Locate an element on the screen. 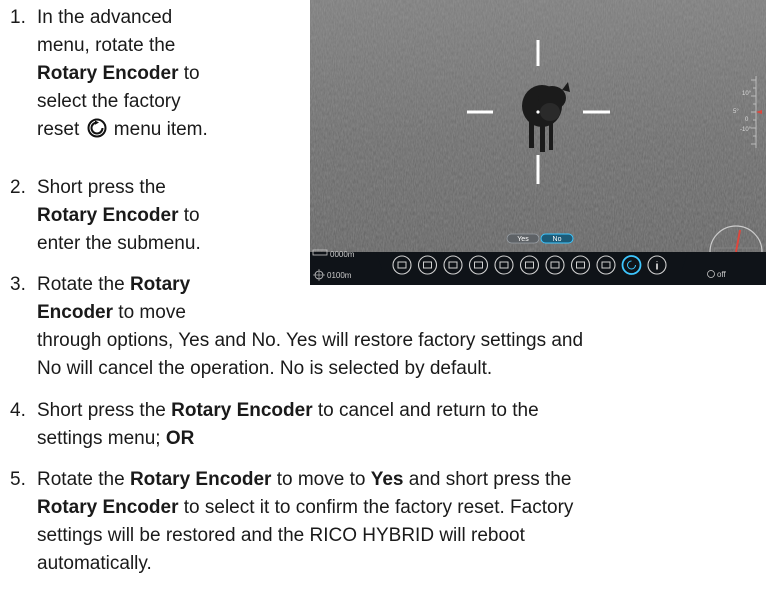 Image resolution: width=769 pixels, height=597 pixels. text-run: menu item. is located at coordinates (158, 129).